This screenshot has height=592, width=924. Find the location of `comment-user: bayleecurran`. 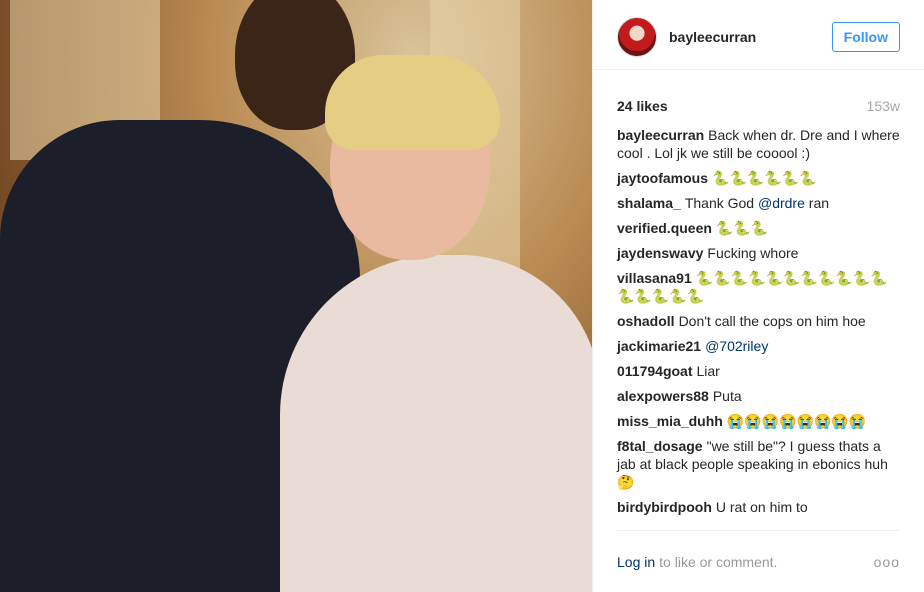

comment-user: bayleecurran is located at coordinates (660, 135).